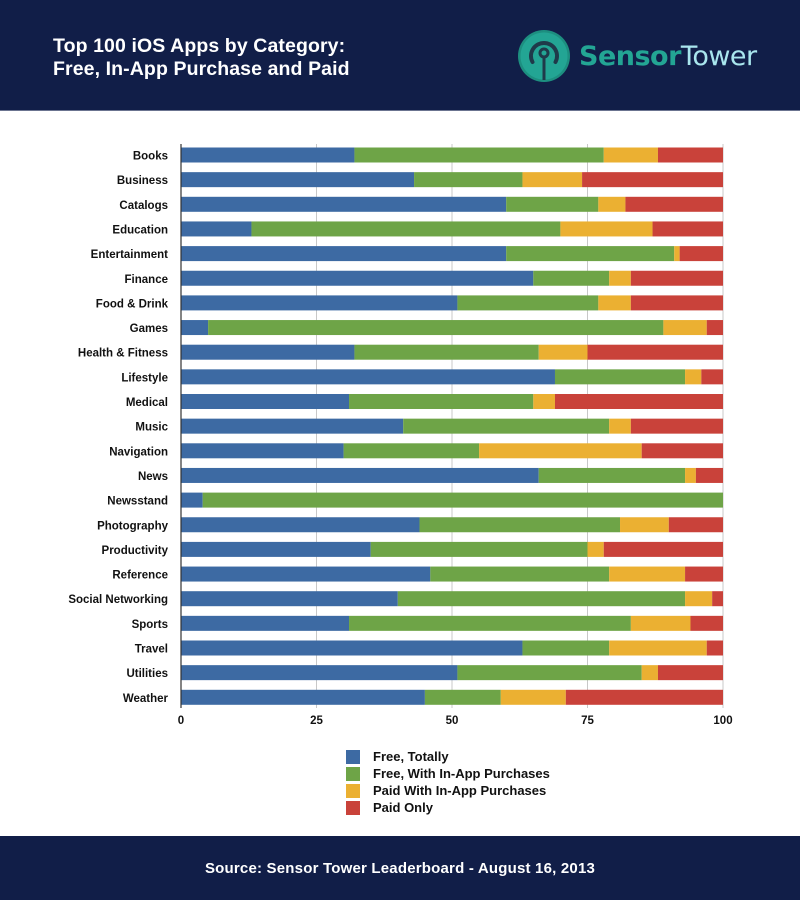  Describe the element at coordinates (140, 576) in the screenshot. I see `category-label: Reference` at that location.